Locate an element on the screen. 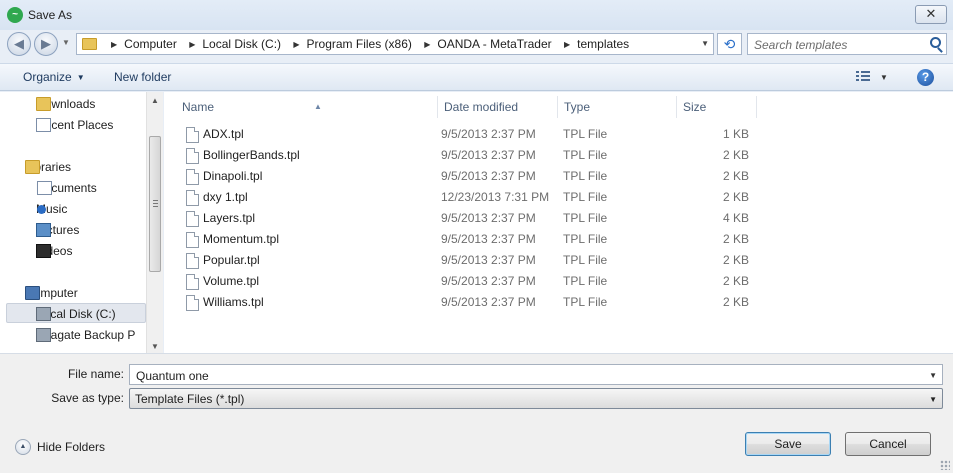 This screenshot has width=953, height=473. hide-folders-label: Hide Folders is located at coordinates (71, 447).